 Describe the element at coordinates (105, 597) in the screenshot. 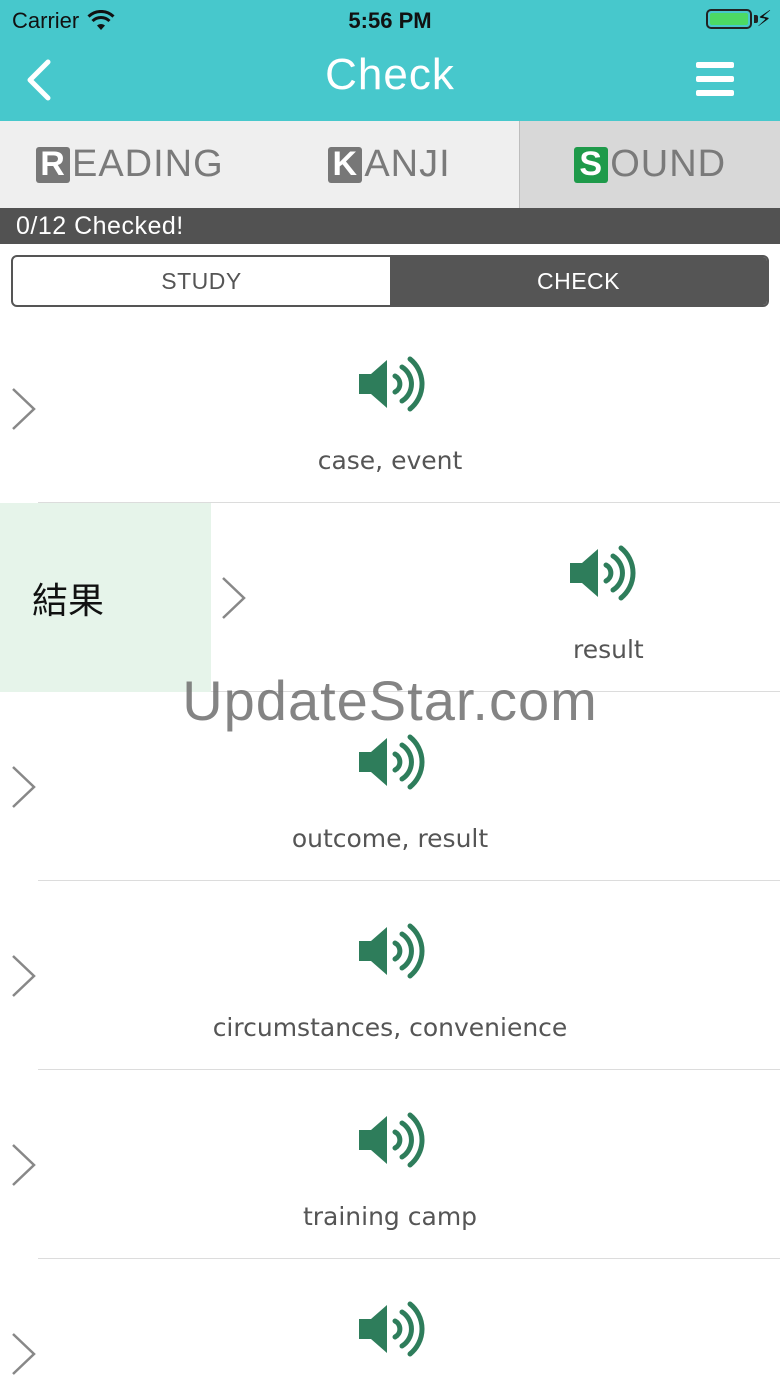

I see `revealed-kanji: 結果` at that location.